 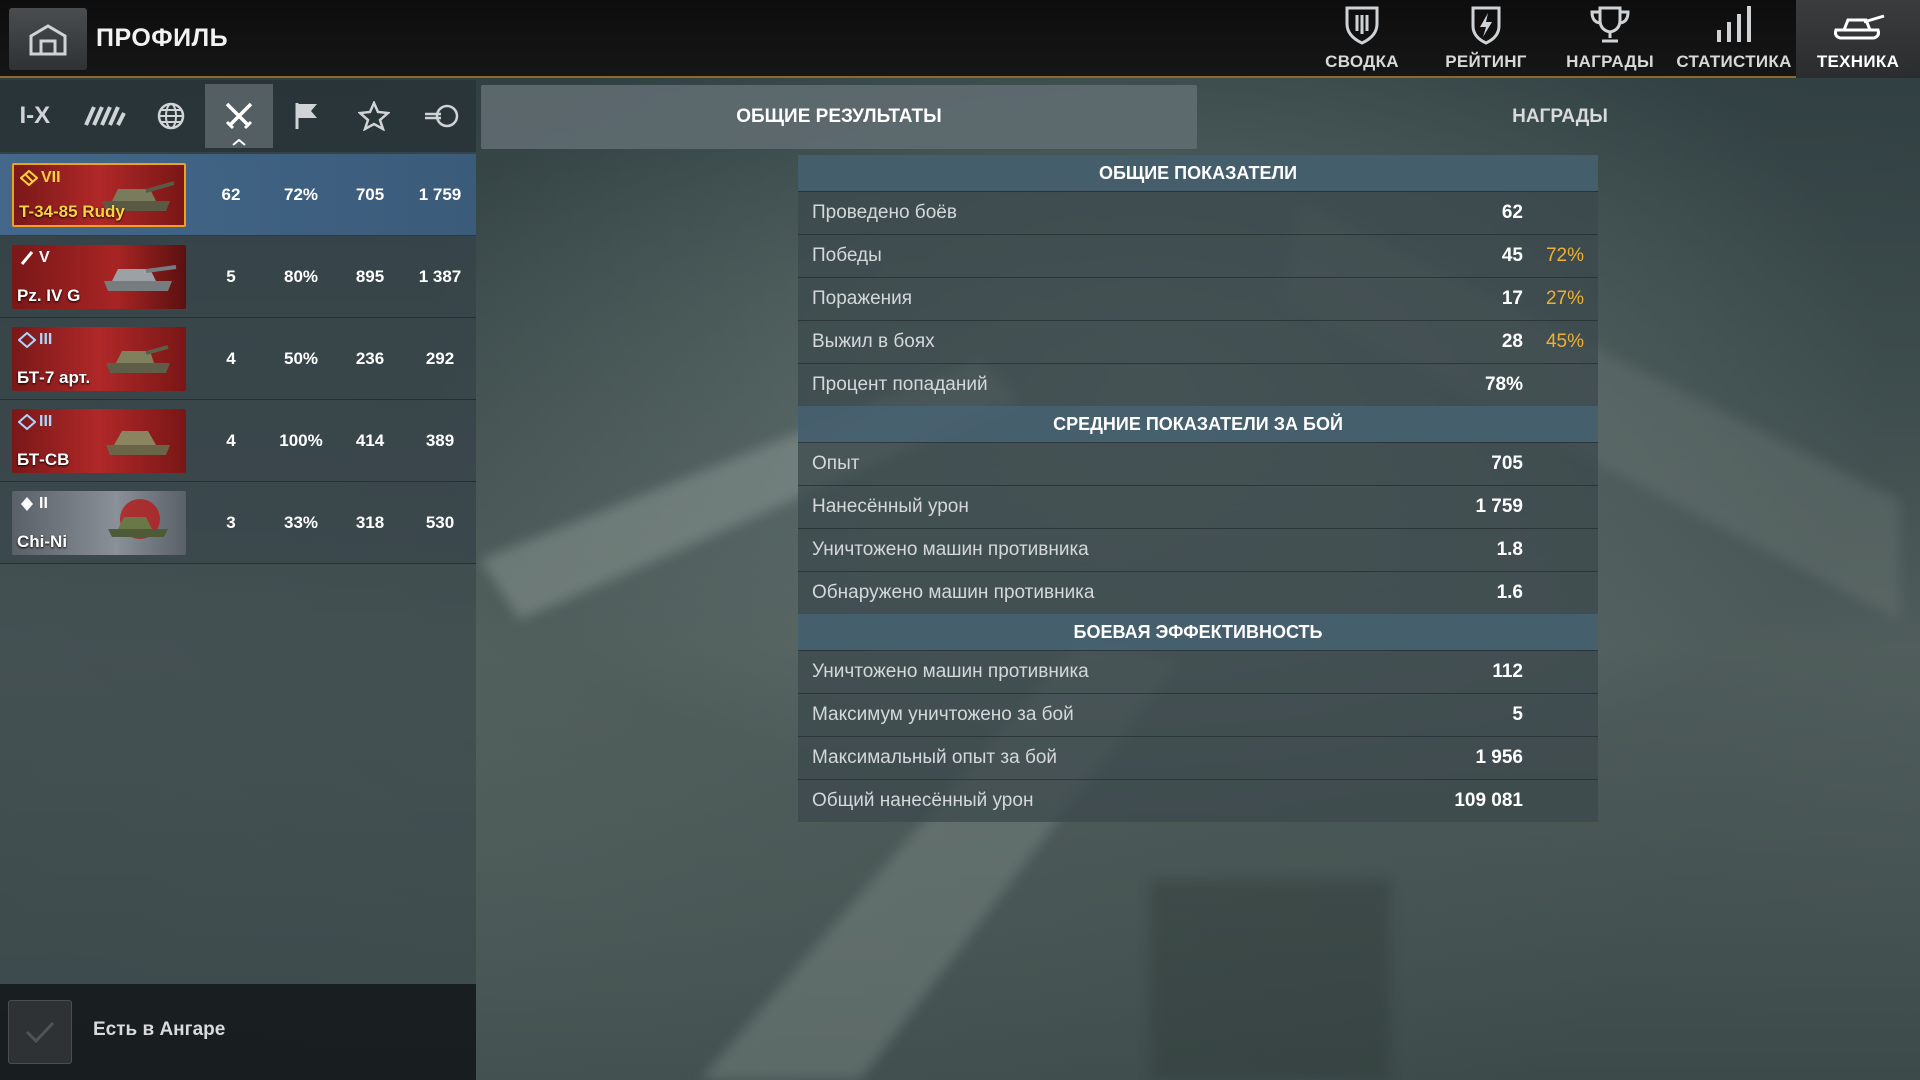 I want to click on flag-icon, so click(x=306, y=116).